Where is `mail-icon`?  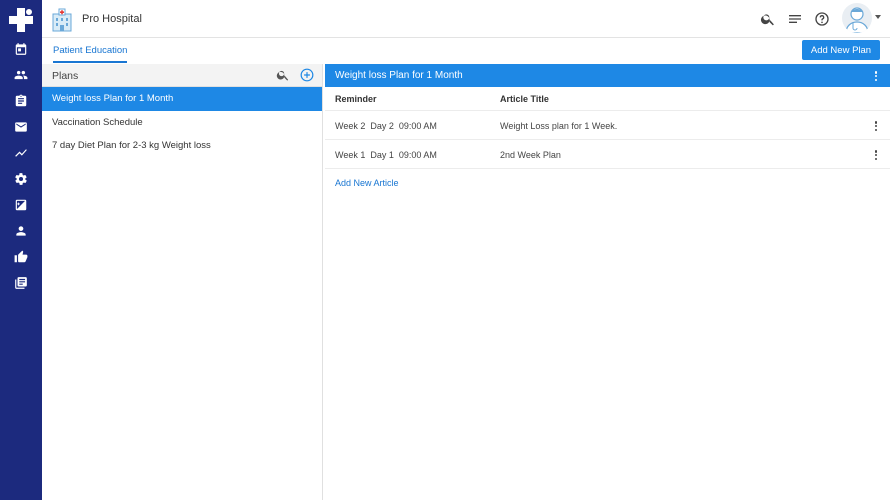
mail-icon is located at coordinates (21, 127).